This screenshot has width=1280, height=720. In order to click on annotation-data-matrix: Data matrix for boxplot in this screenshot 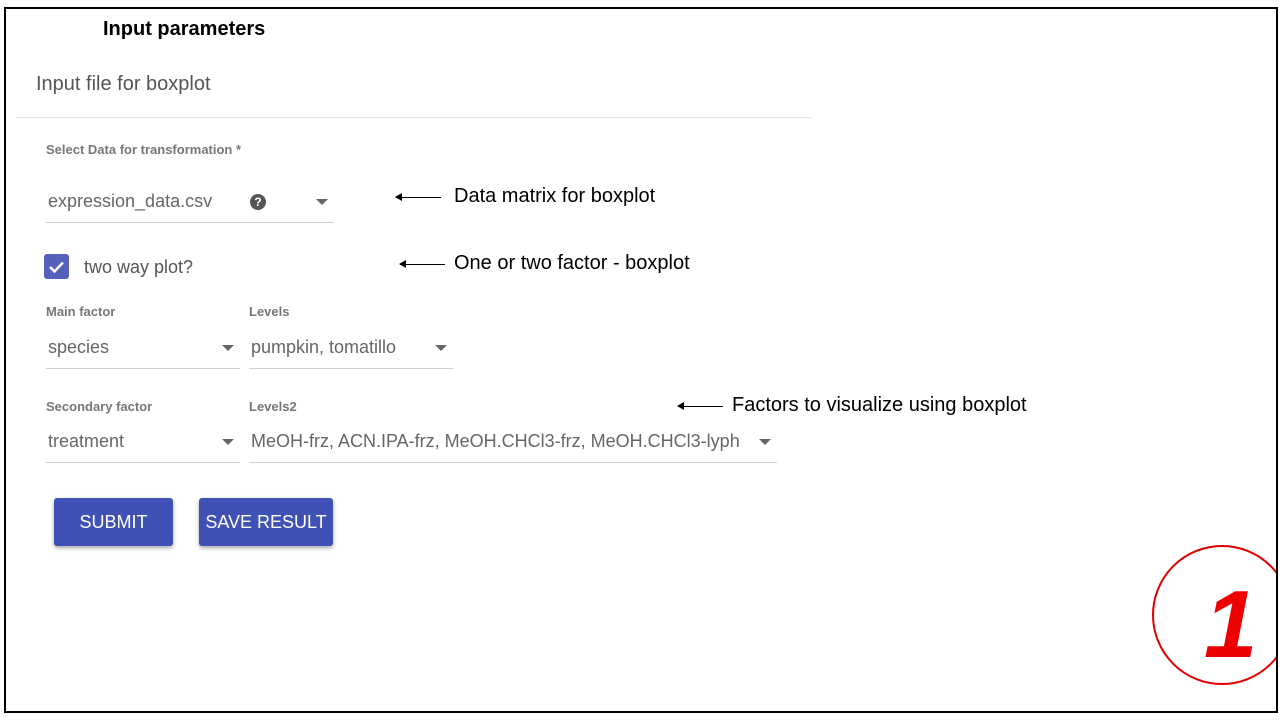, I will do `click(555, 196)`.